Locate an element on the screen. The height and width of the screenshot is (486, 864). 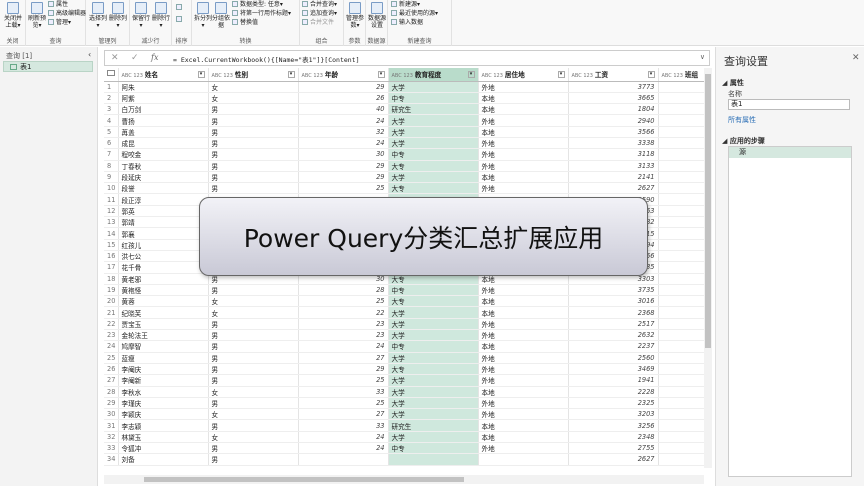
check-icon: ✓ is located at coordinates (135, 58).